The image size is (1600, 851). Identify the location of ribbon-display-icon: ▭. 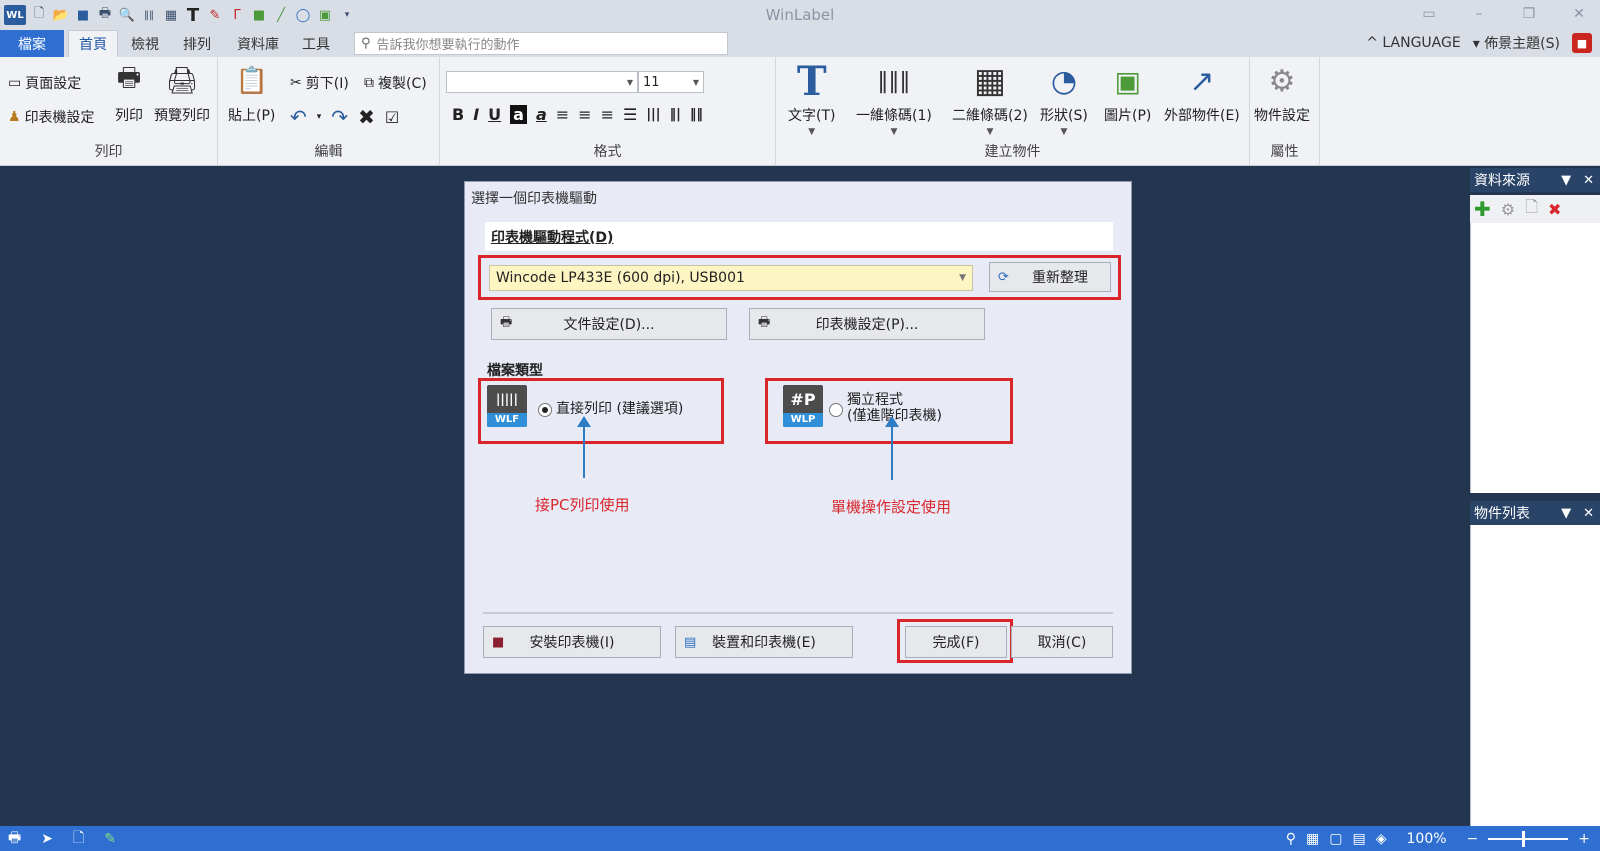
(1429, 14).